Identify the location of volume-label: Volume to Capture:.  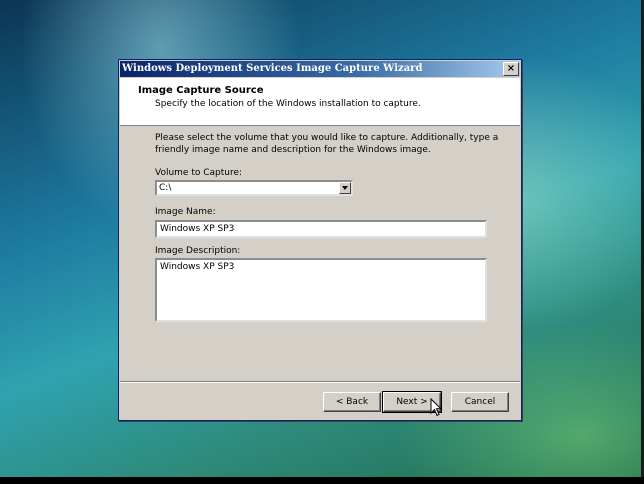
(199, 173).